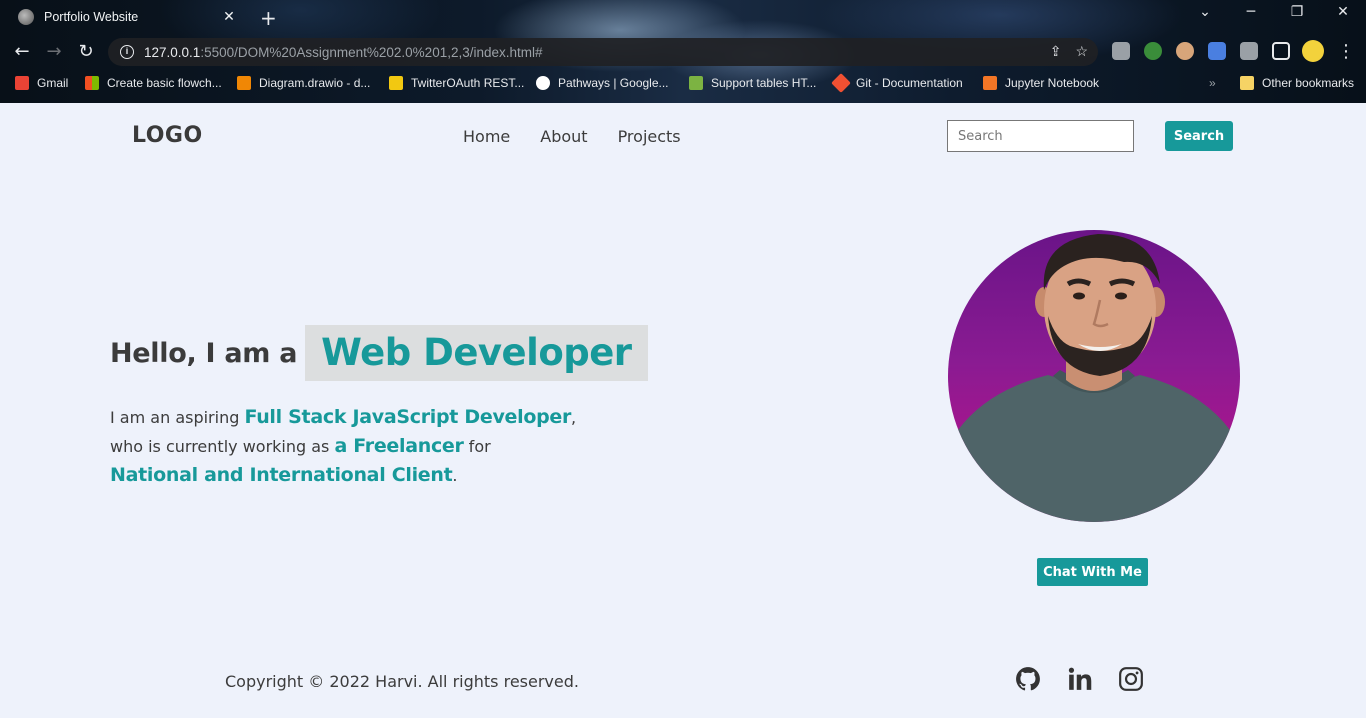 The height and width of the screenshot is (718, 1366). Describe the element at coordinates (477, 446) in the screenshot. I see `bio-text: for` at that location.